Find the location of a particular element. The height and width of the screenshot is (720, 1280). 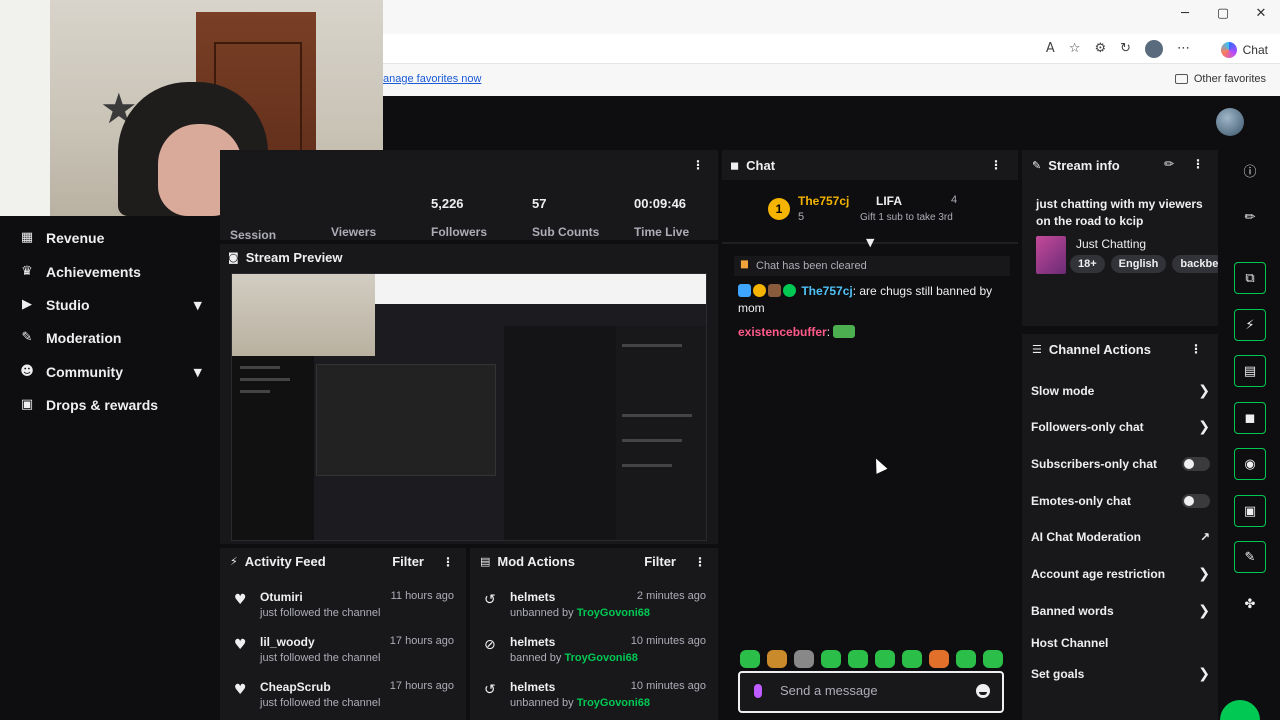

address-bar: A ☆ ⚙ ↻ ⋯ is located at coordinates (831, 49).